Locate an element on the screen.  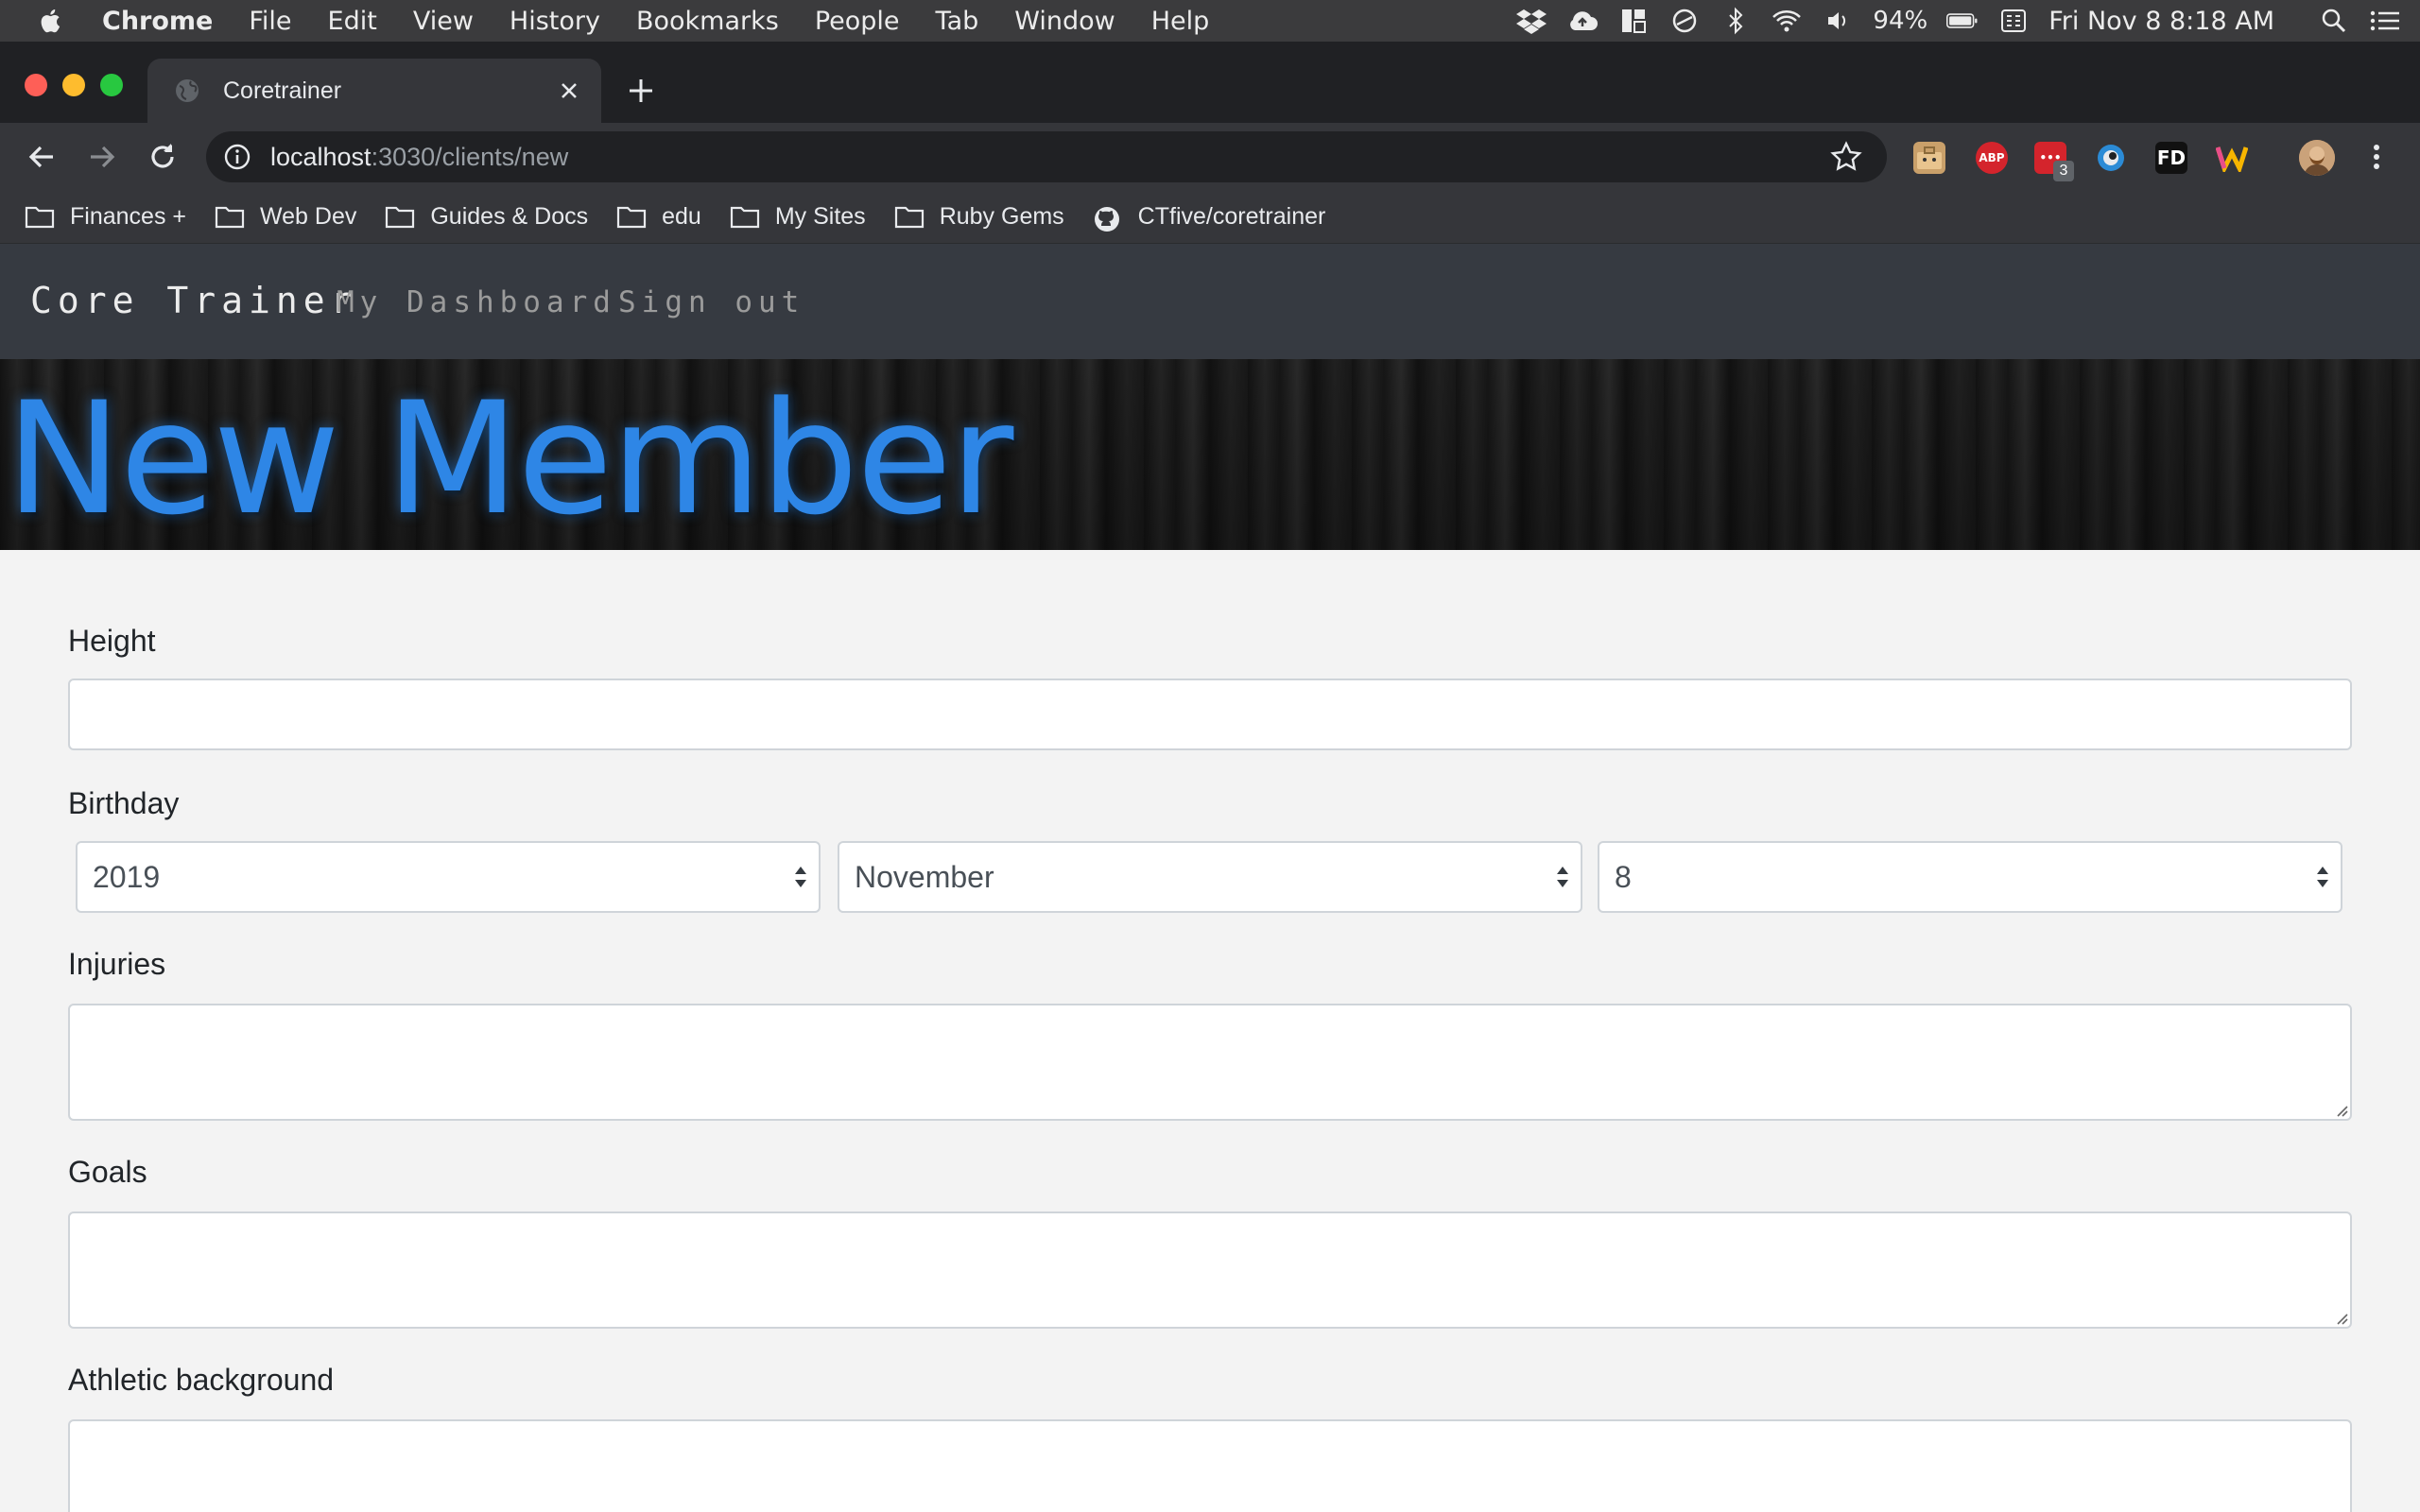
birthday-label: Birthday is located at coordinates (124, 803).